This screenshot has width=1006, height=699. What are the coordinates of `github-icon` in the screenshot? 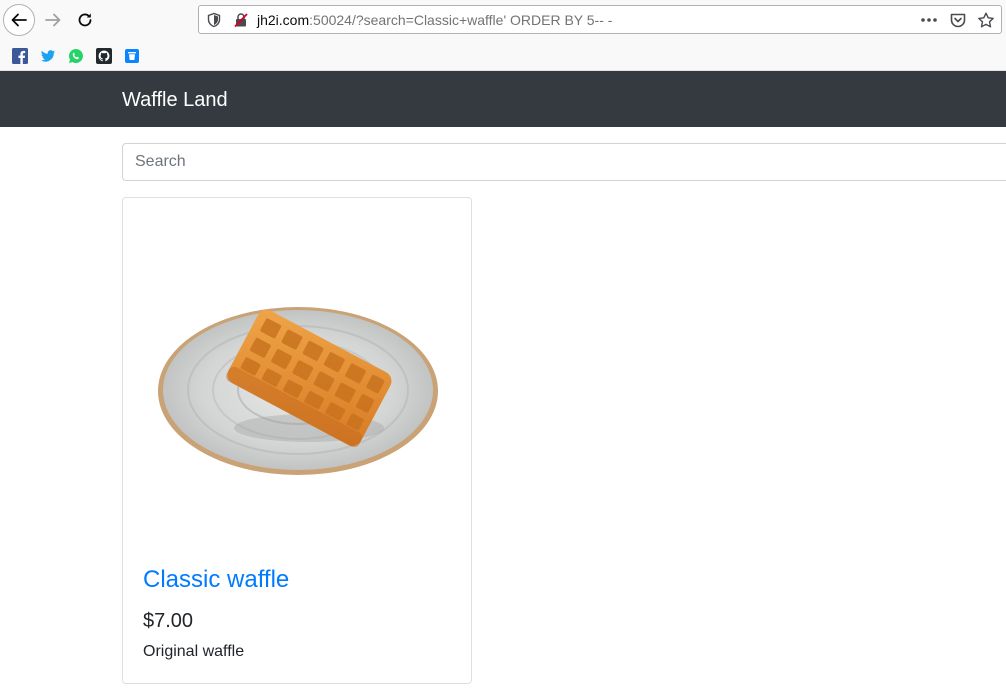 It's located at (104, 56).